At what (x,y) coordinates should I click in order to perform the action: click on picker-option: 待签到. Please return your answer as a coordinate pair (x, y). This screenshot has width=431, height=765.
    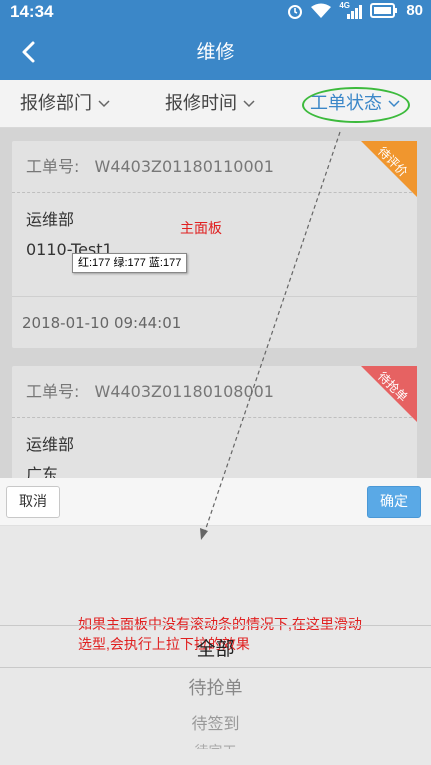
    Looking at the image, I should click on (215, 722).